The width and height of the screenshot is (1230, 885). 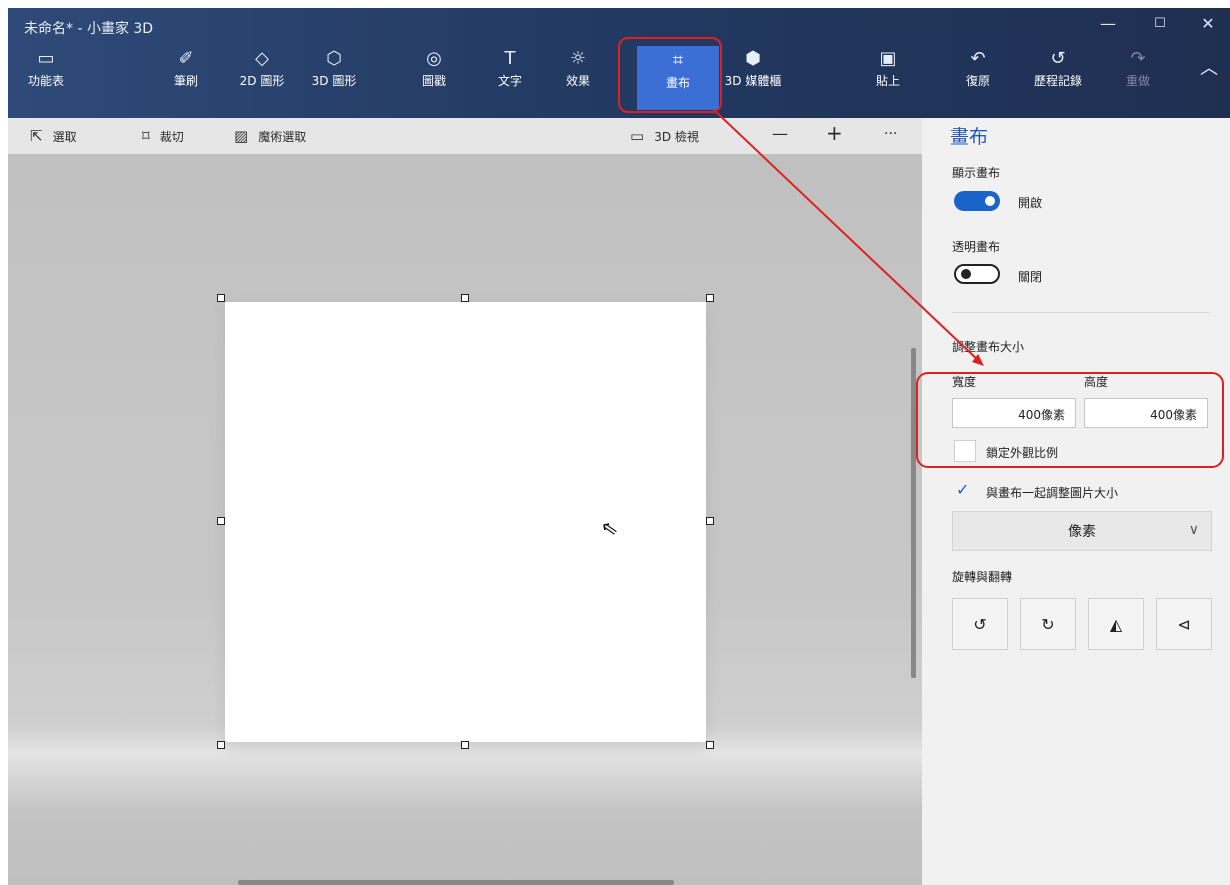 What do you see at coordinates (146, 136) in the screenshot?
I see `crop-icon: ⌑` at bounding box center [146, 136].